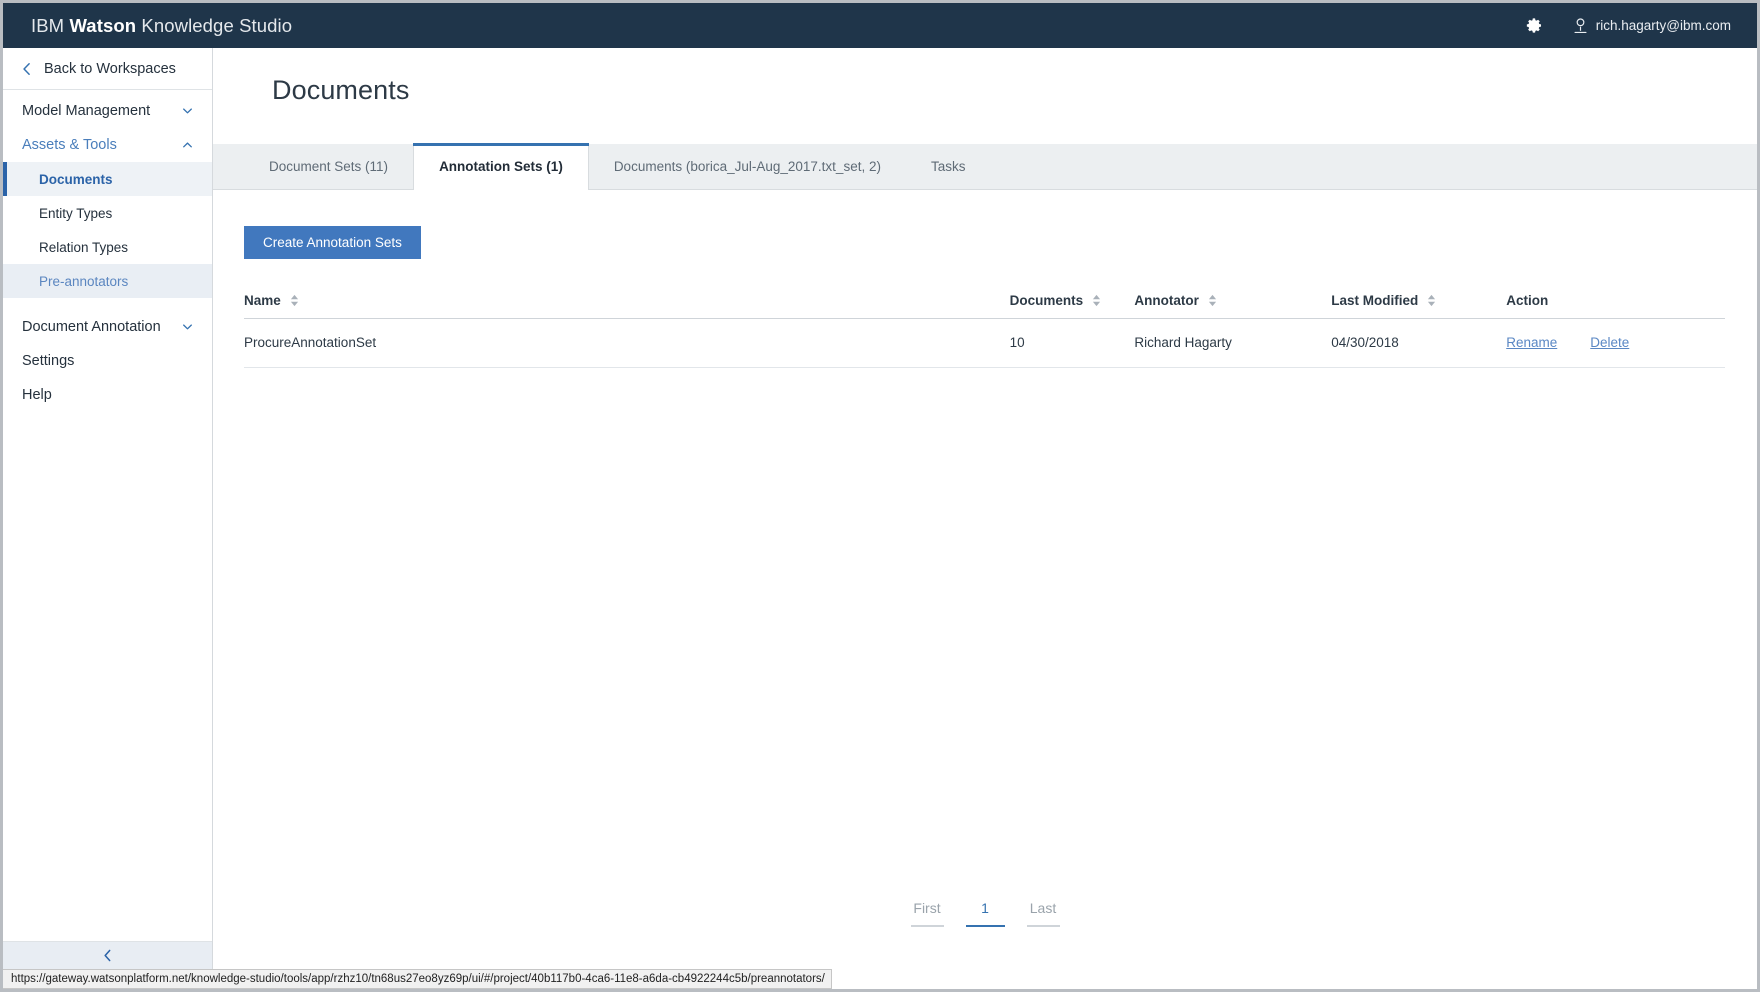 The width and height of the screenshot is (1760, 992). I want to click on sidebar-item-help: Help, so click(107, 395).